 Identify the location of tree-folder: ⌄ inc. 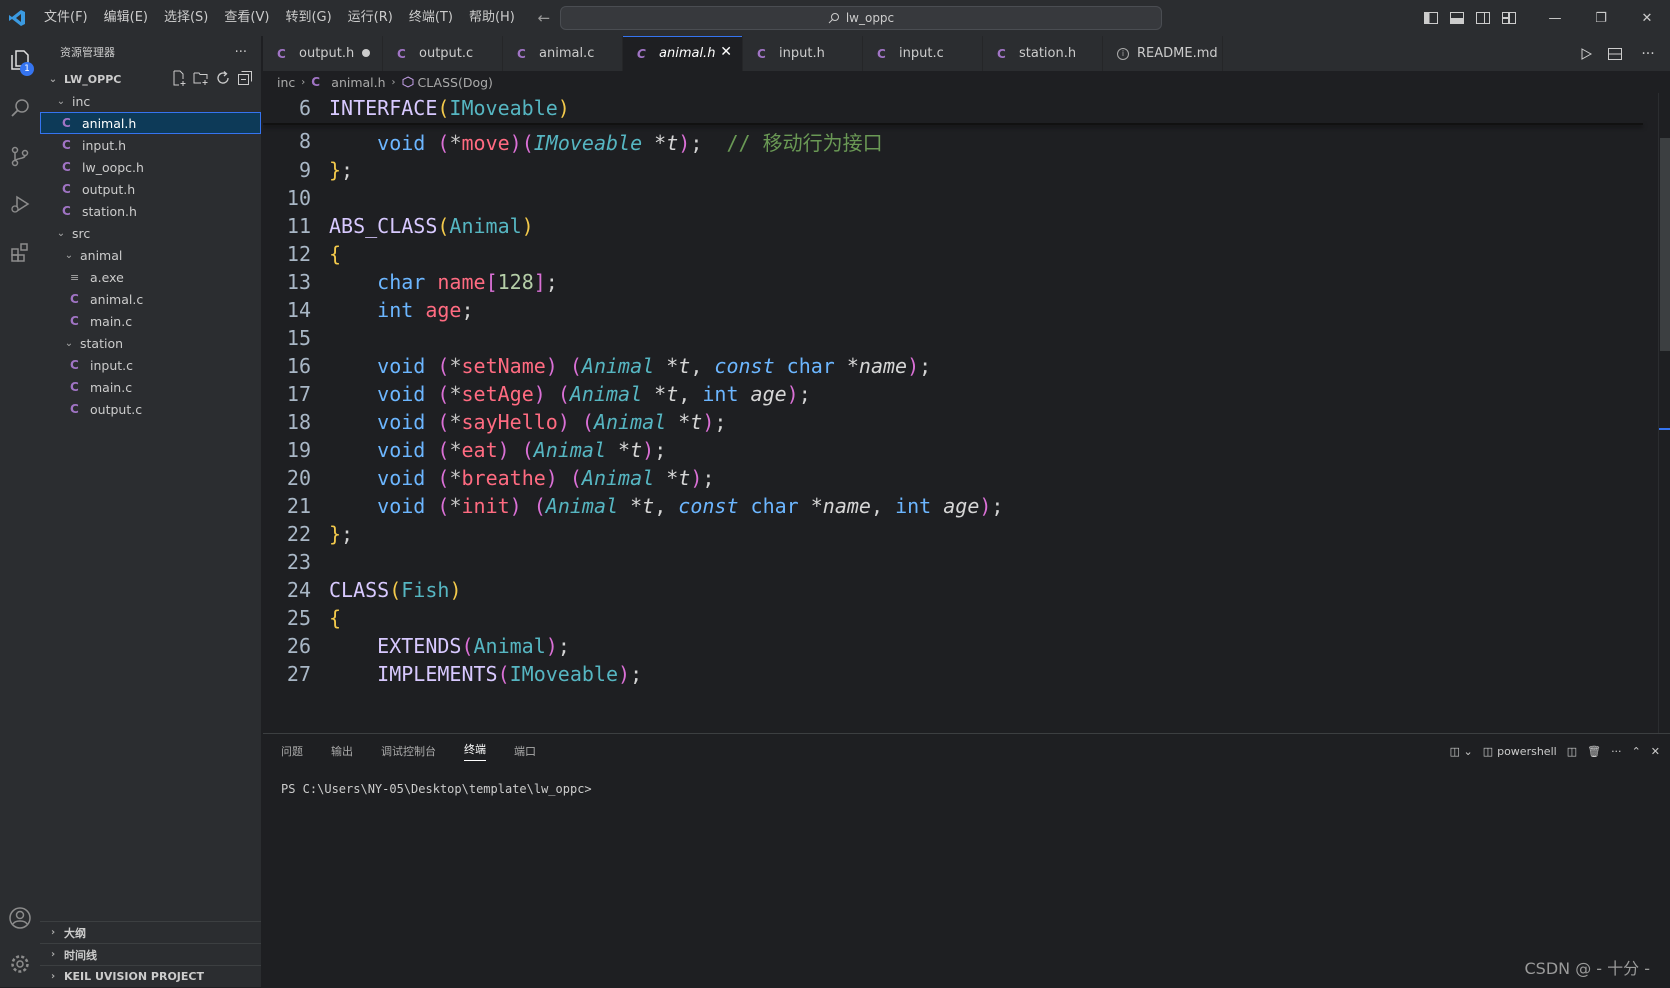
(150, 101).